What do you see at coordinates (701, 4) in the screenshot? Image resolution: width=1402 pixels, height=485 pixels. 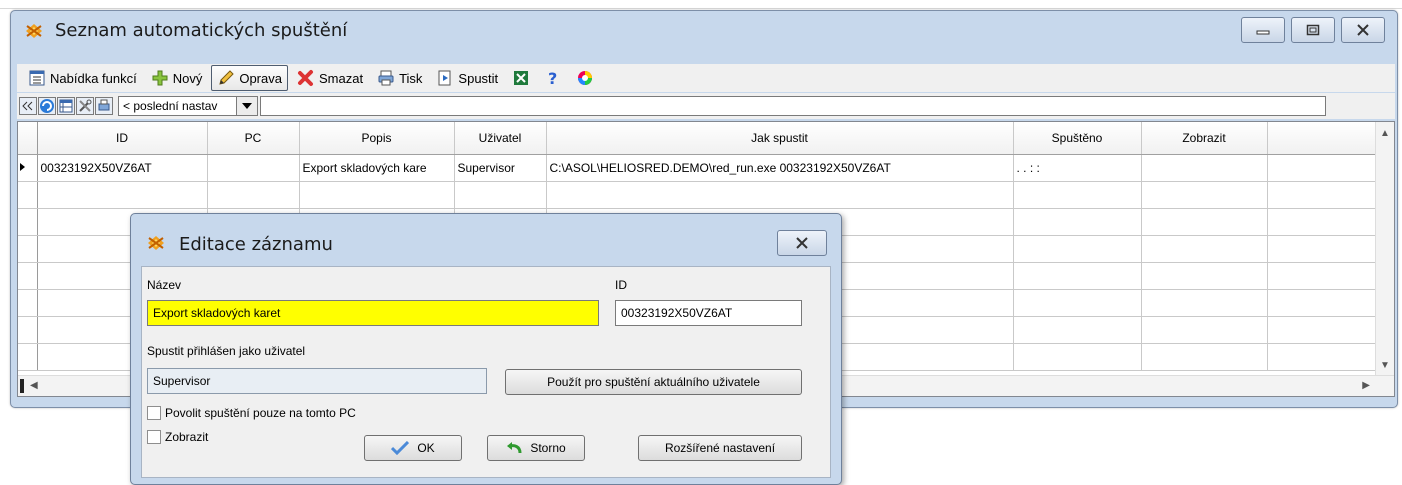 I see `background-window-edge` at bounding box center [701, 4].